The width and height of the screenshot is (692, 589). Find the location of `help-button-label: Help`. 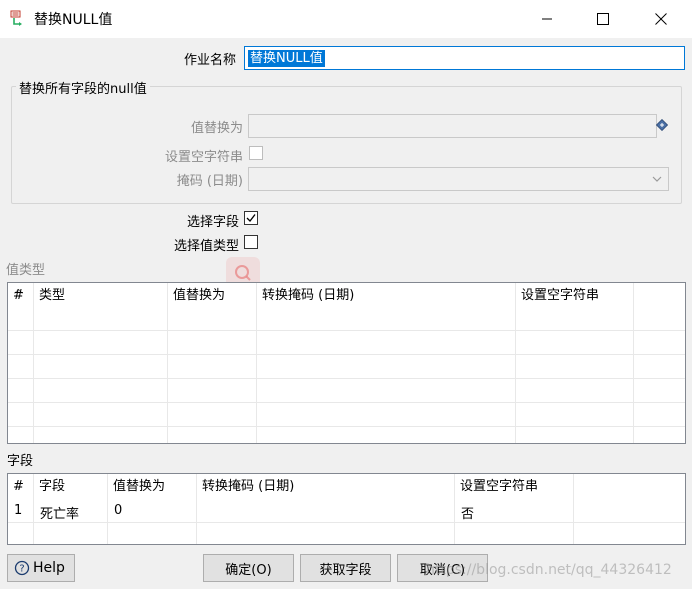

help-button-label: Help is located at coordinates (49, 568).